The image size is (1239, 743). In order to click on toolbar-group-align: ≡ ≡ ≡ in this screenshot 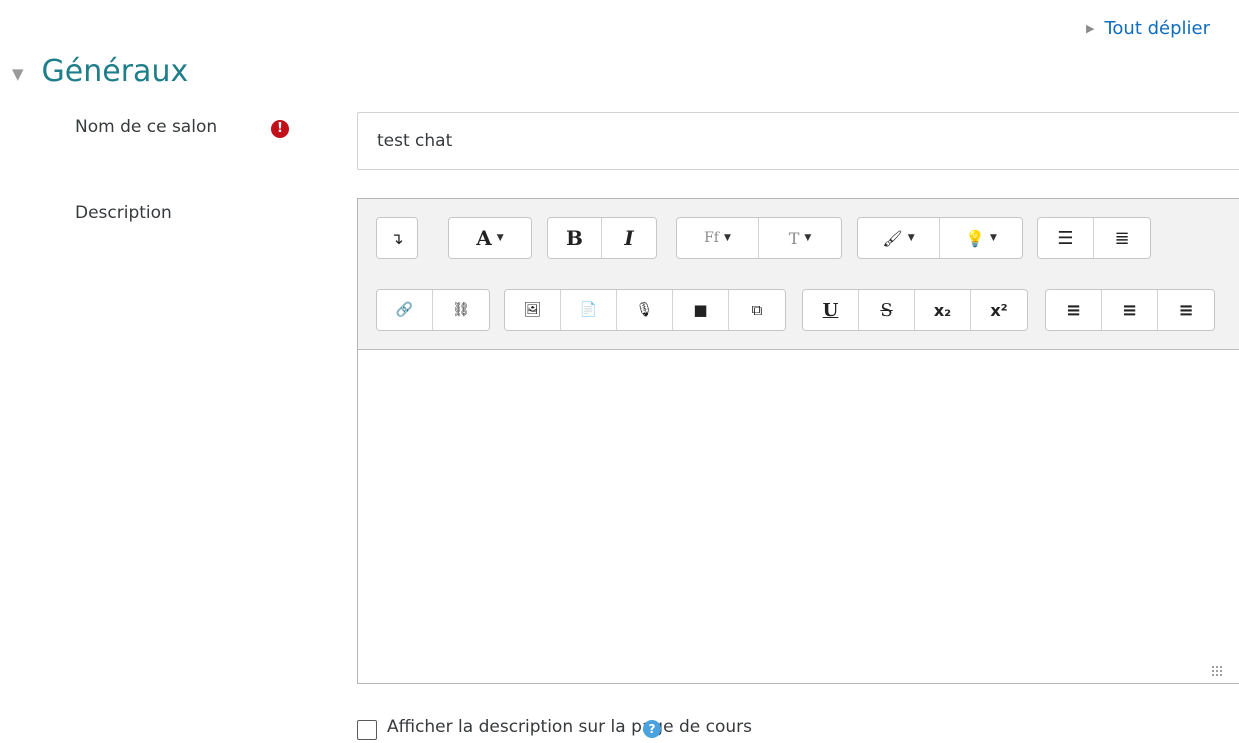, I will do `click(1130, 310)`.